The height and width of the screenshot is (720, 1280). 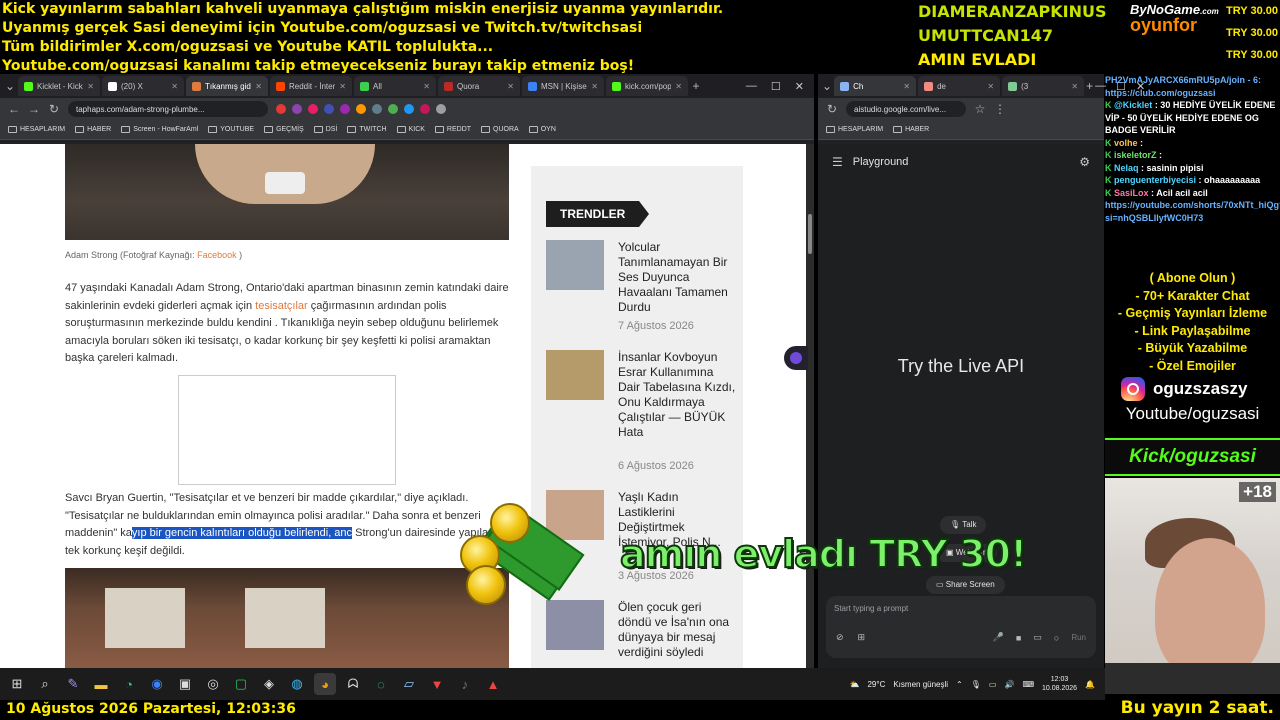 I want to click on page-scrollbar, so click(x=810, y=406).